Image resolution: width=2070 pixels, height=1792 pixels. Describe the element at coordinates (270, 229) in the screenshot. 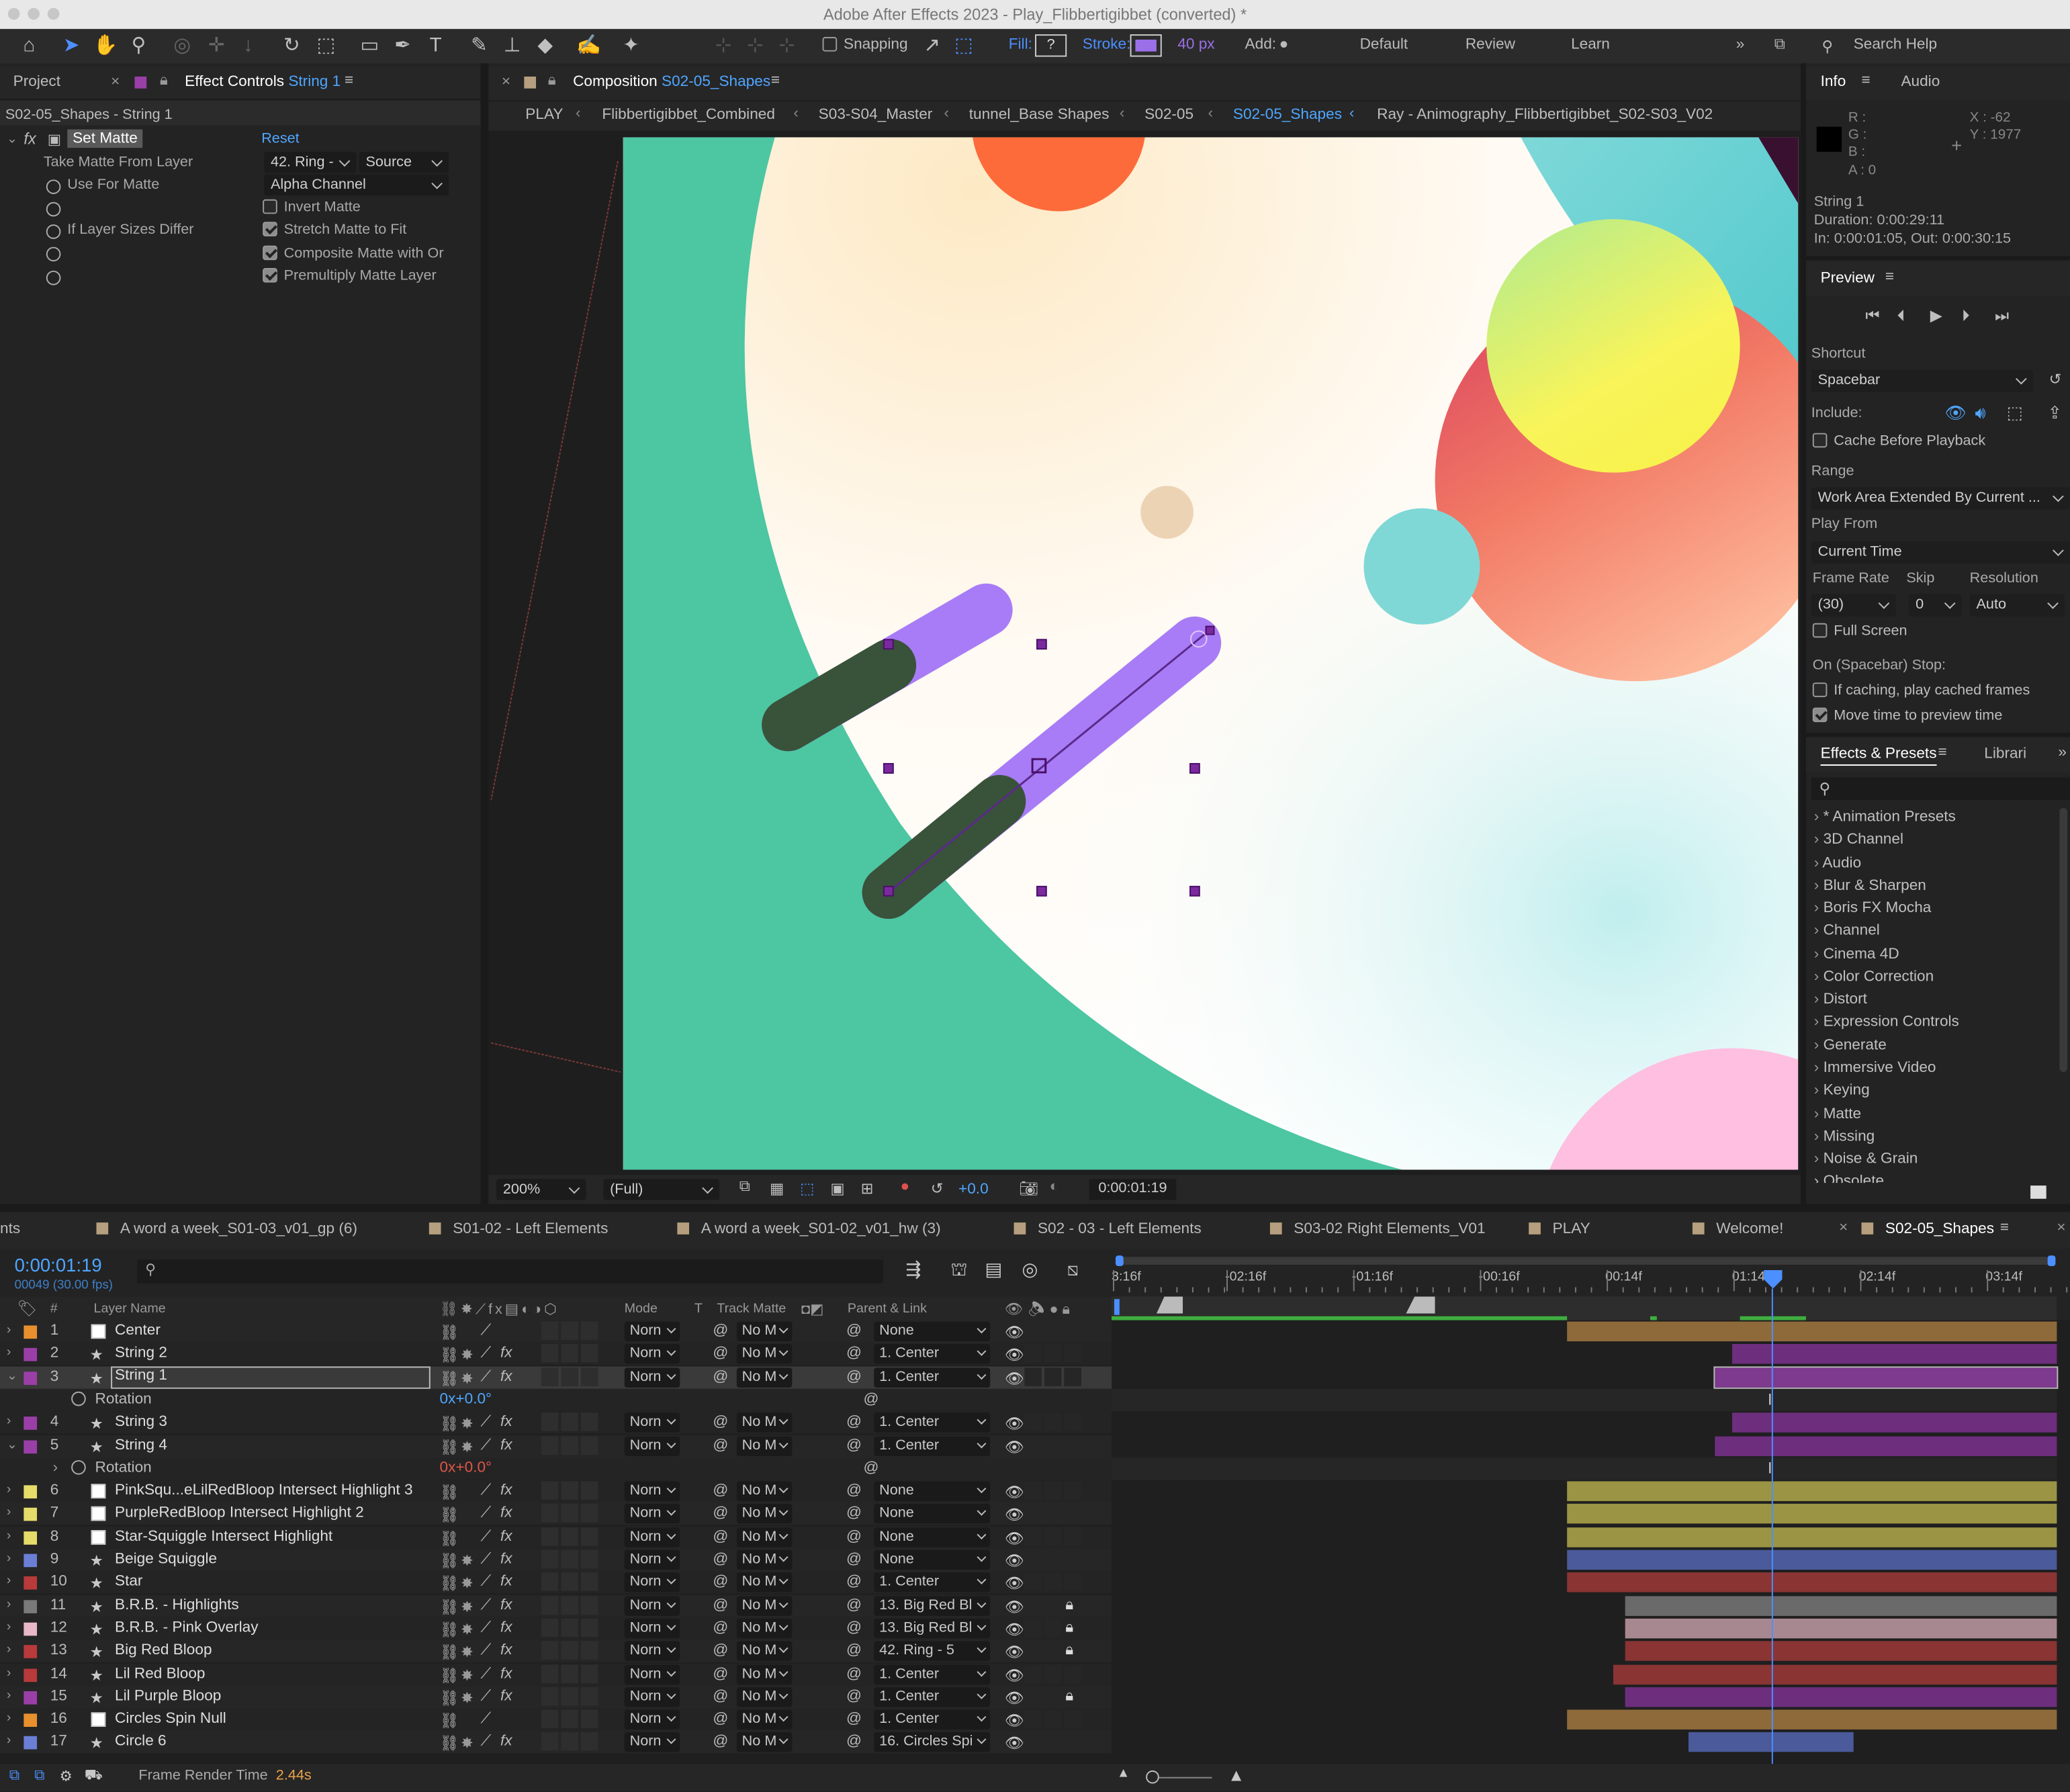

I see `stretch-matte-checkbox` at that location.